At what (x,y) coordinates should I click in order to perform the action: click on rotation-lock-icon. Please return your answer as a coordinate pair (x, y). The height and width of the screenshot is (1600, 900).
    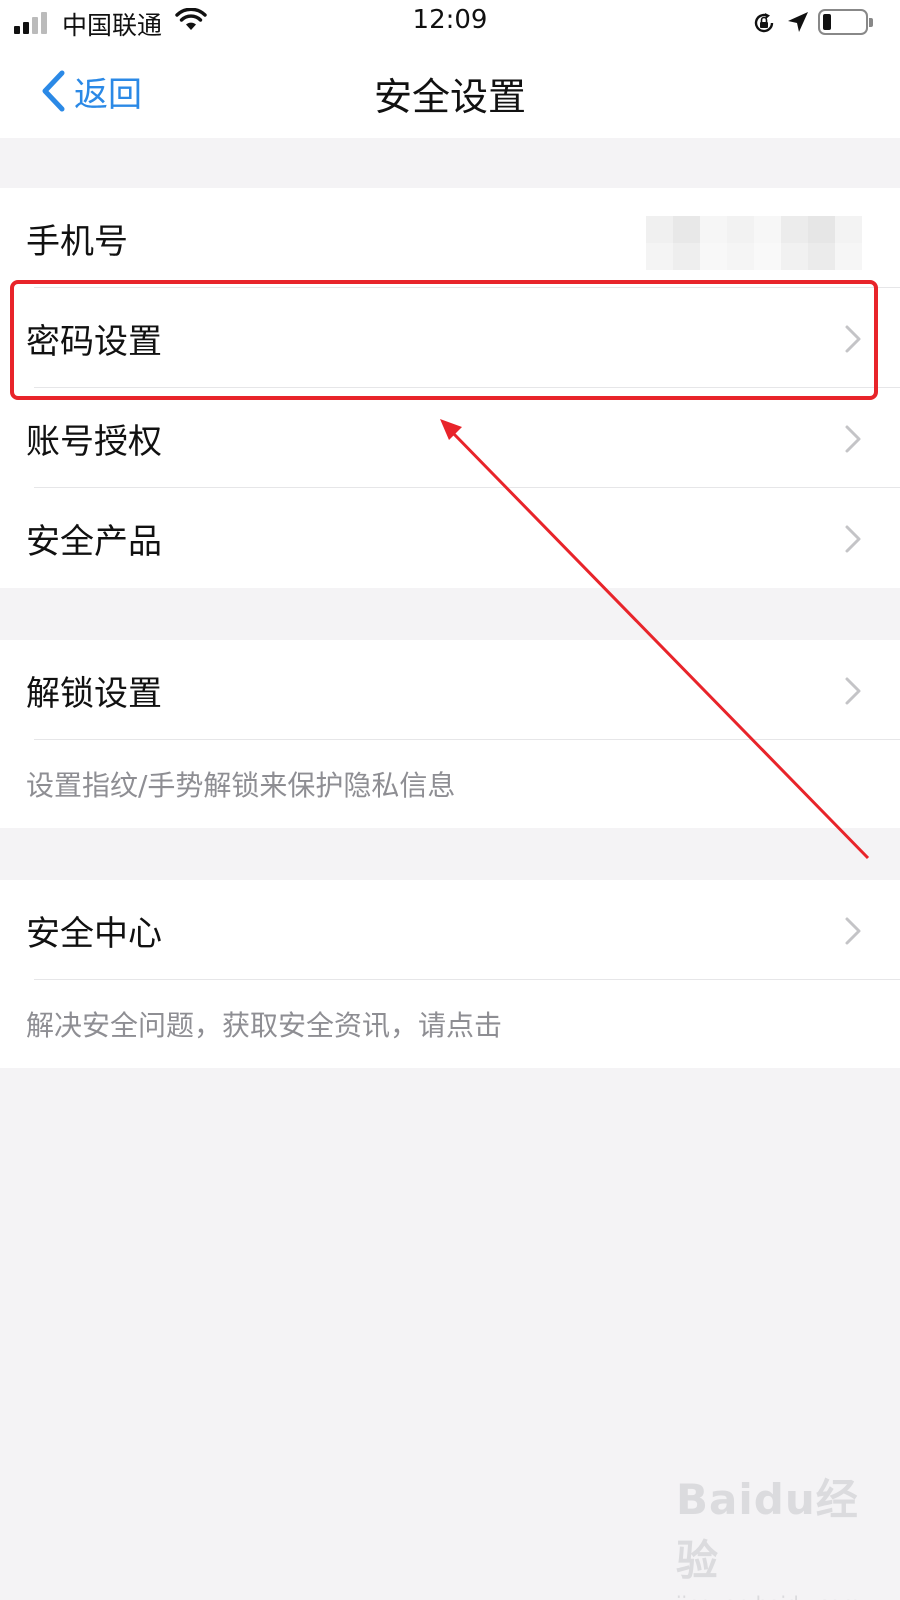
    Looking at the image, I should click on (764, 23).